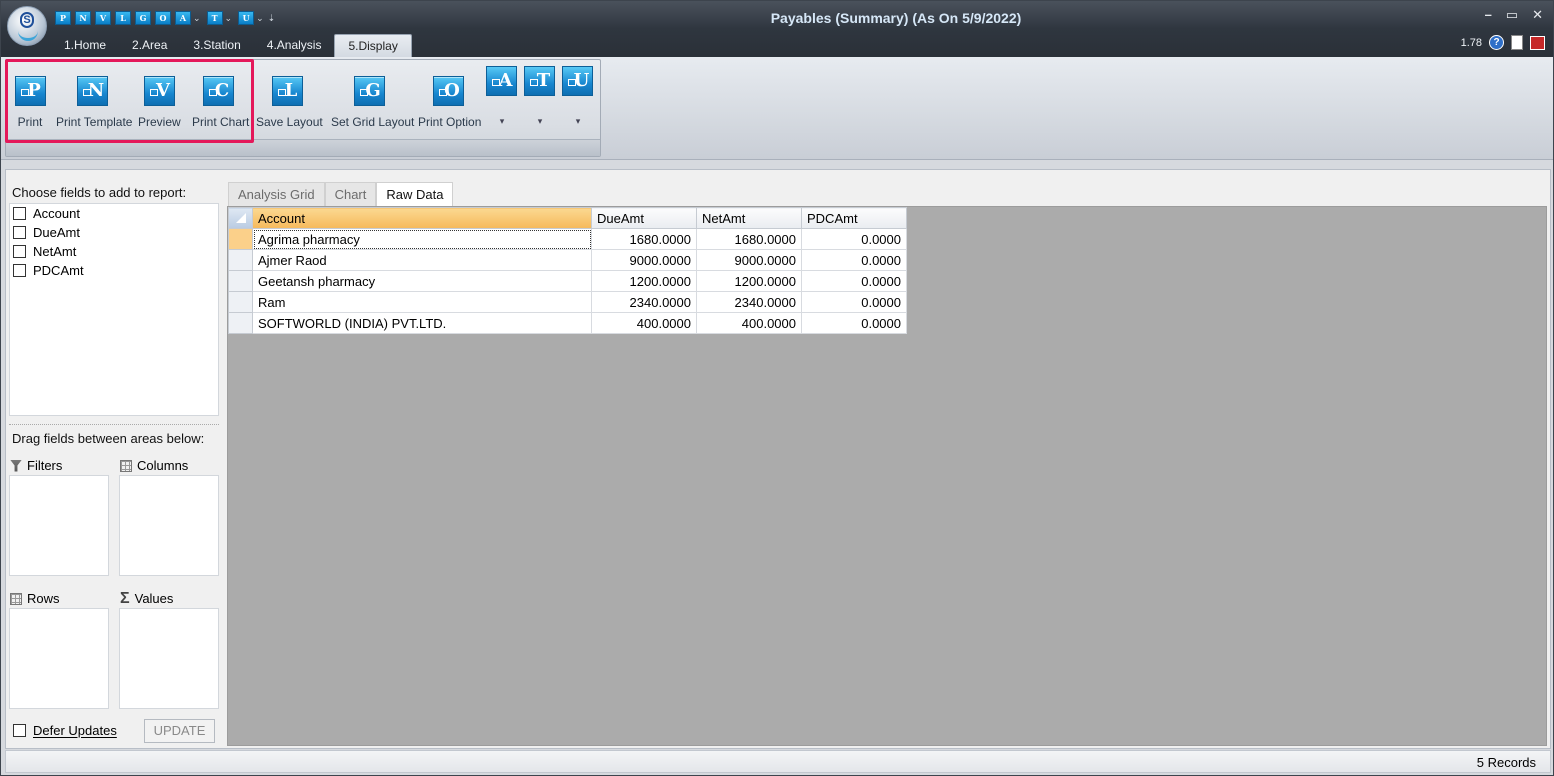 Image resolution: width=1554 pixels, height=776 pixels. What do you see at coordinates (373, 45) in the screenshot?
I see `tab-display: 5.Display` at bounding box center [373, 45].